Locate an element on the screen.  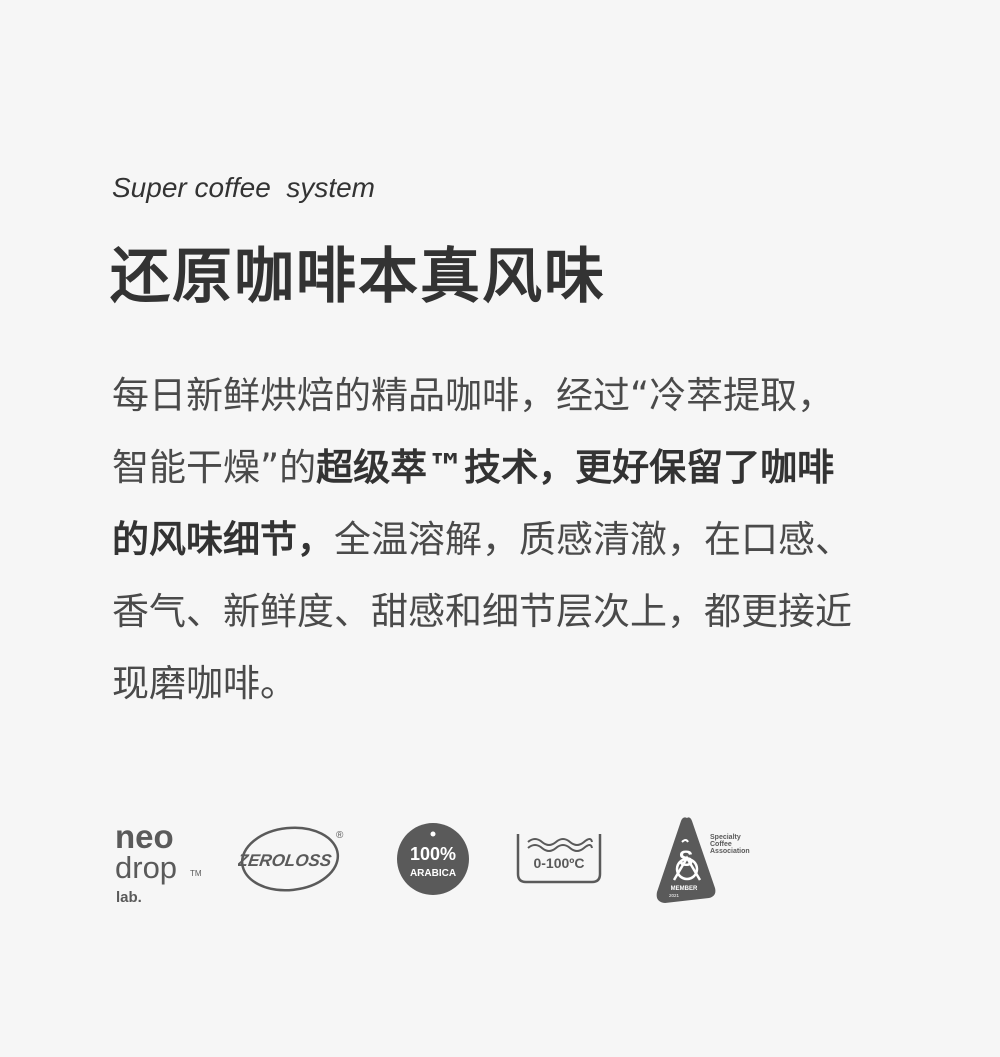
sca-label-line1: Specialty is located at coordinates (725, 837).